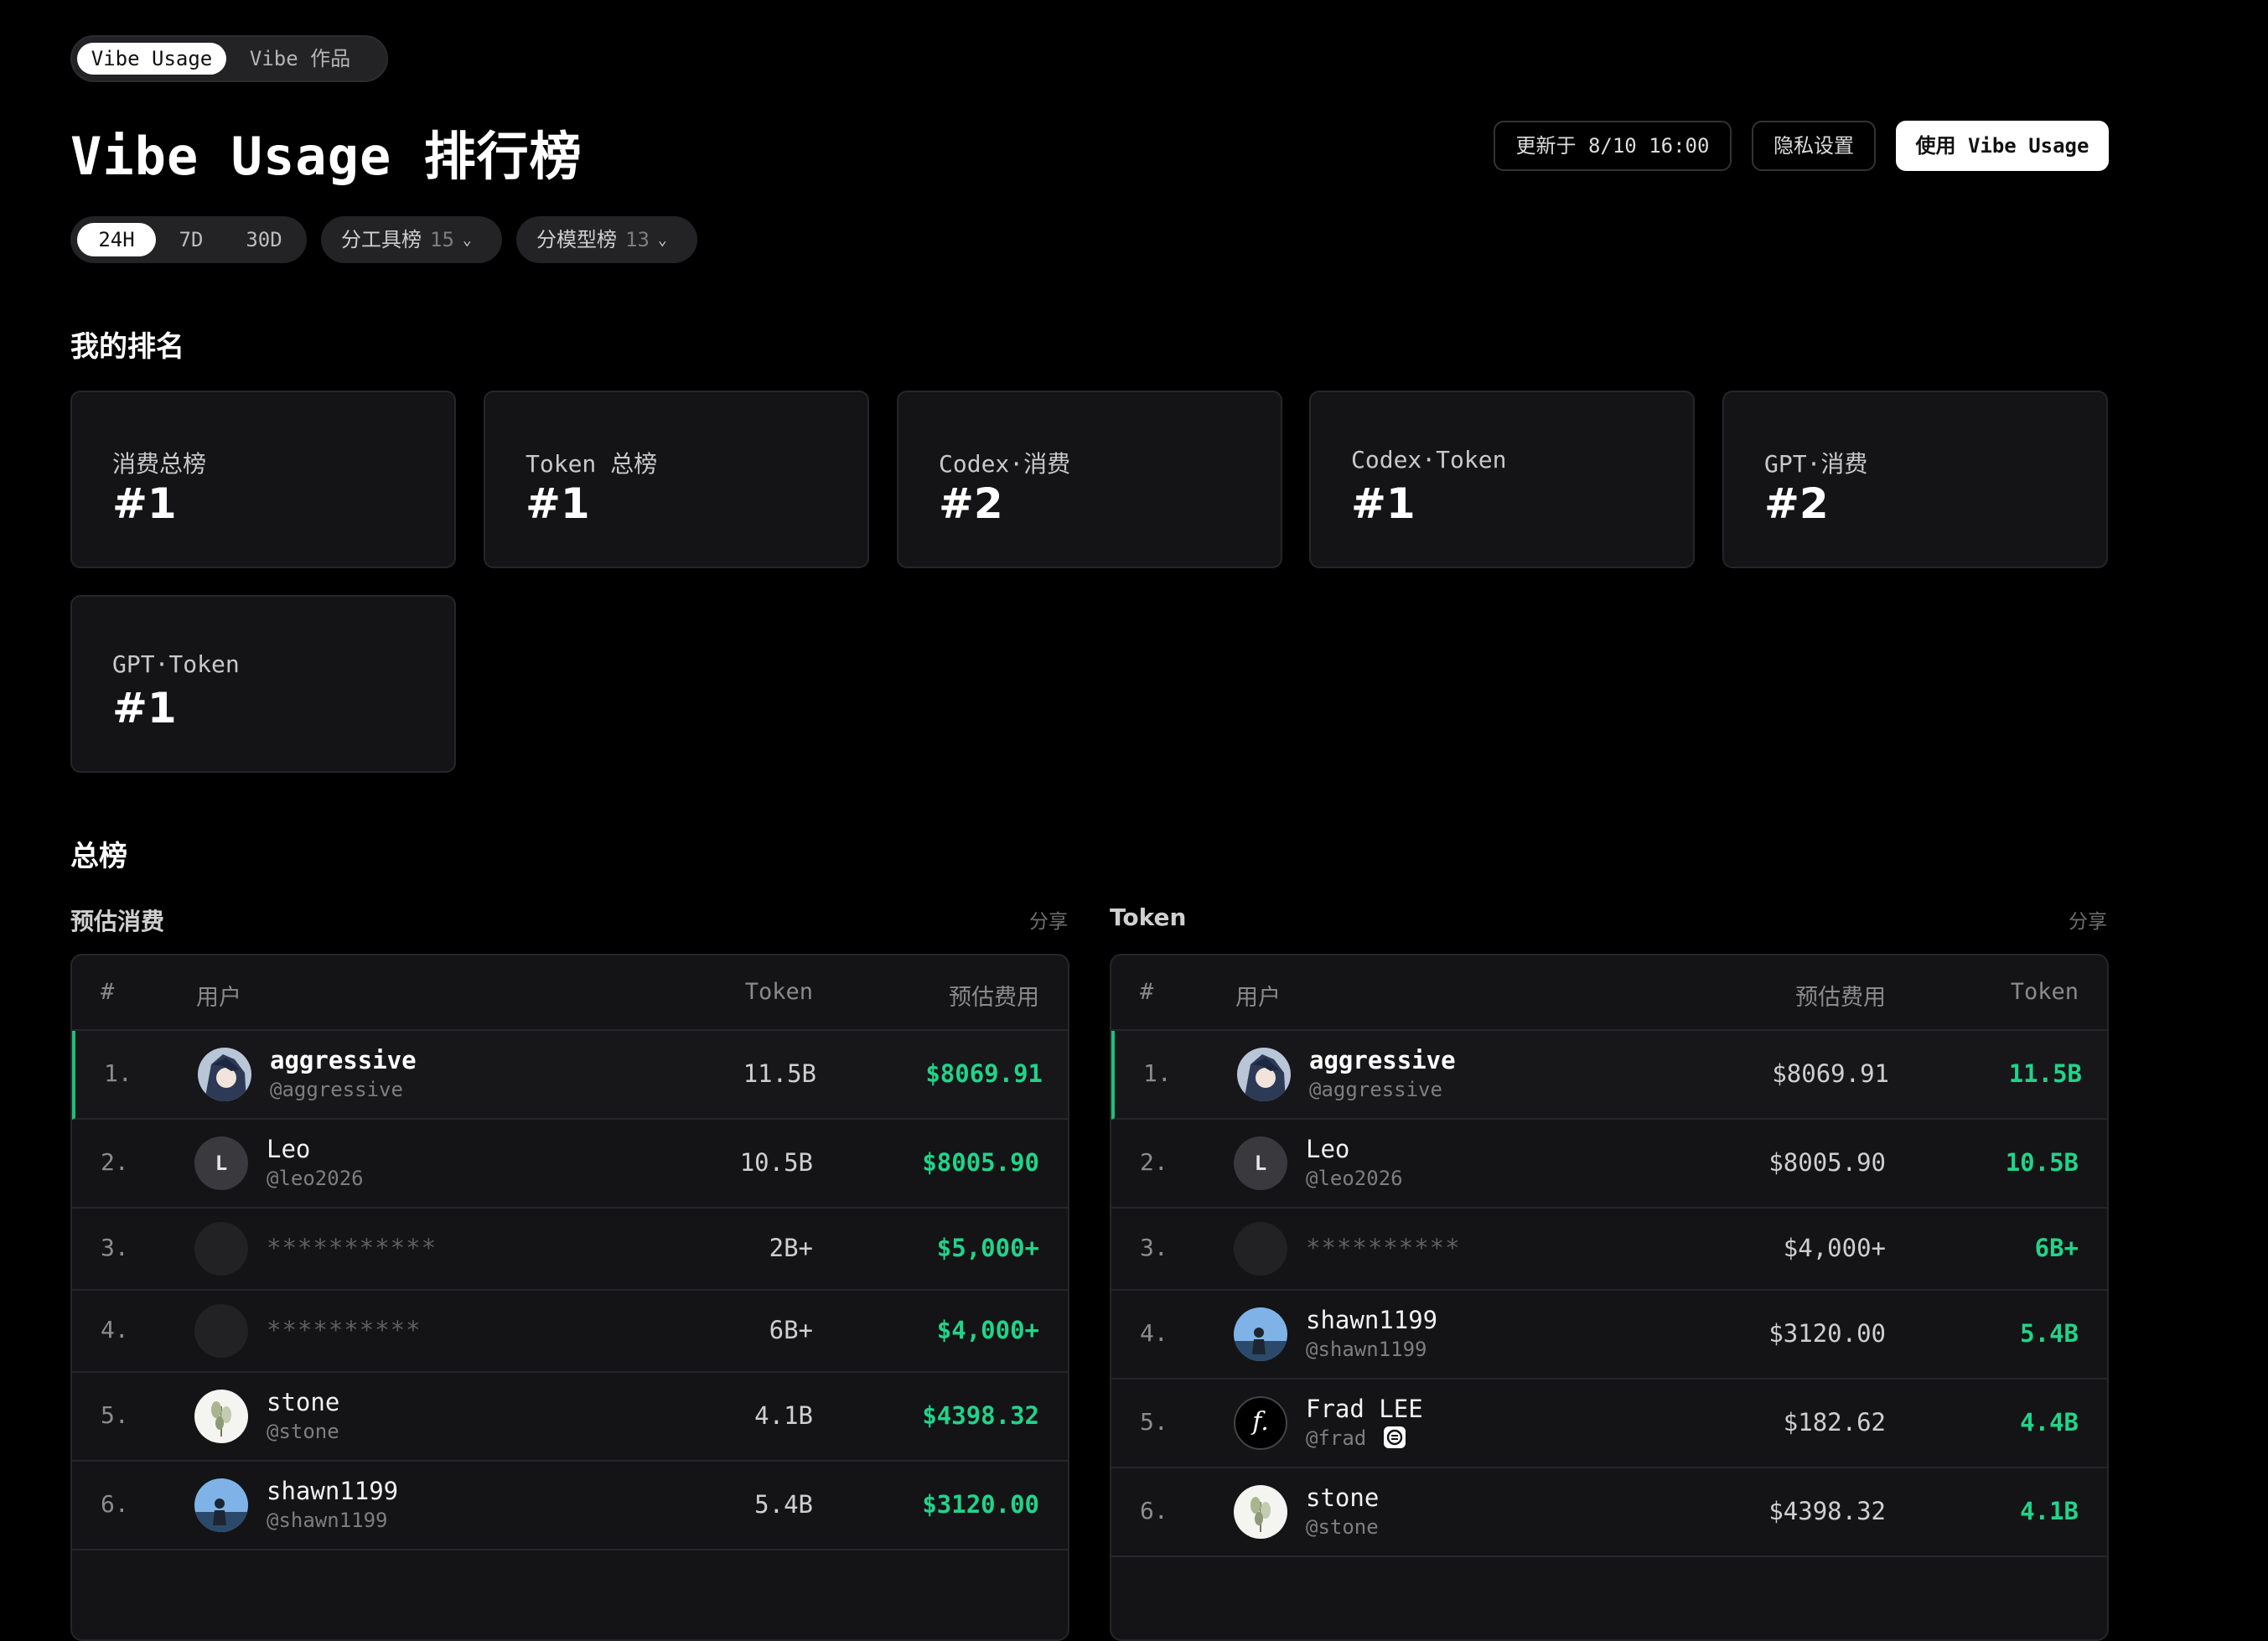 The height and width of the screenshot is (1641, 2268). Describe the element at coordinates (1827, 1333) in the screenshot. I see `cost-value: $3120.00` at that location.